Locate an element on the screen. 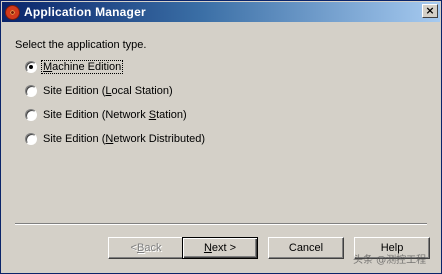 This screenshot has width=442, height=274. back-button: < Back is located at coordinates (146, 248).